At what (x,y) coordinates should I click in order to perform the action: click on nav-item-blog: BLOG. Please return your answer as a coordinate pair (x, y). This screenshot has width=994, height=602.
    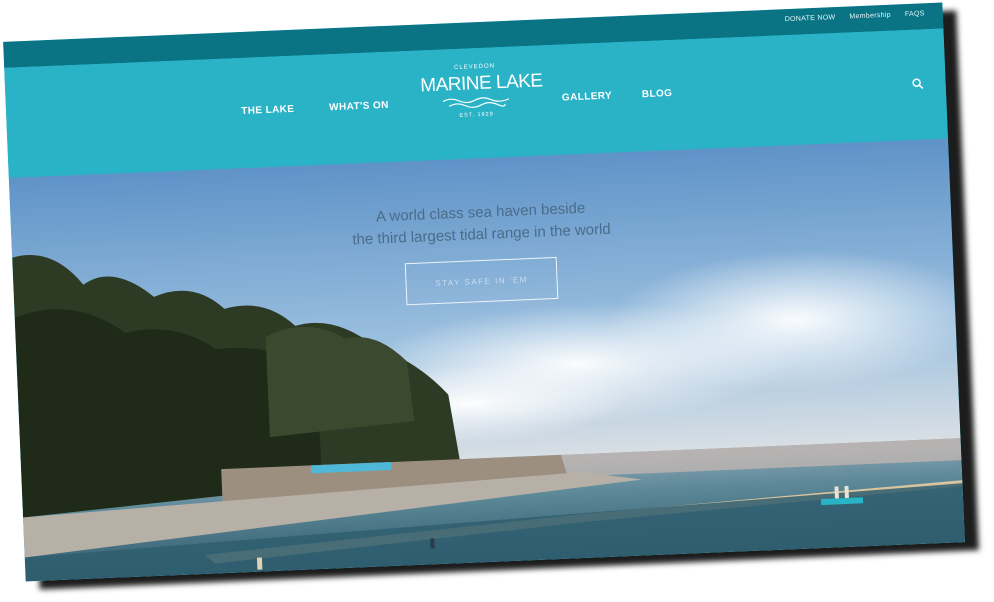
    Looking at the image, I should click on (657, 94).